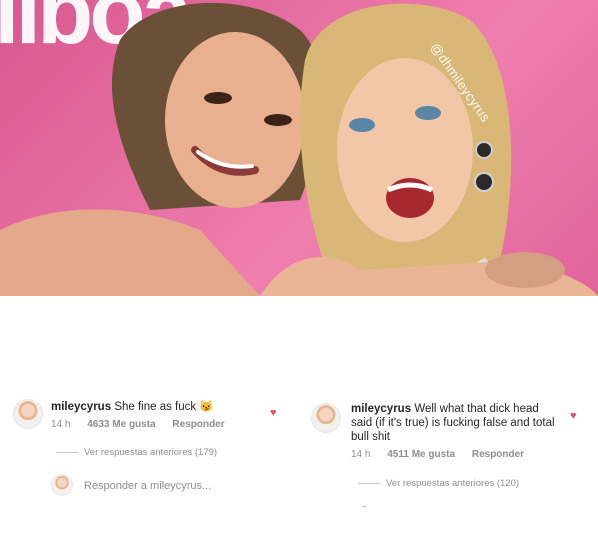 The height and width of the screenshot is (546, 598). I want to click on cat-emoji: 😼, so click(206, 407).